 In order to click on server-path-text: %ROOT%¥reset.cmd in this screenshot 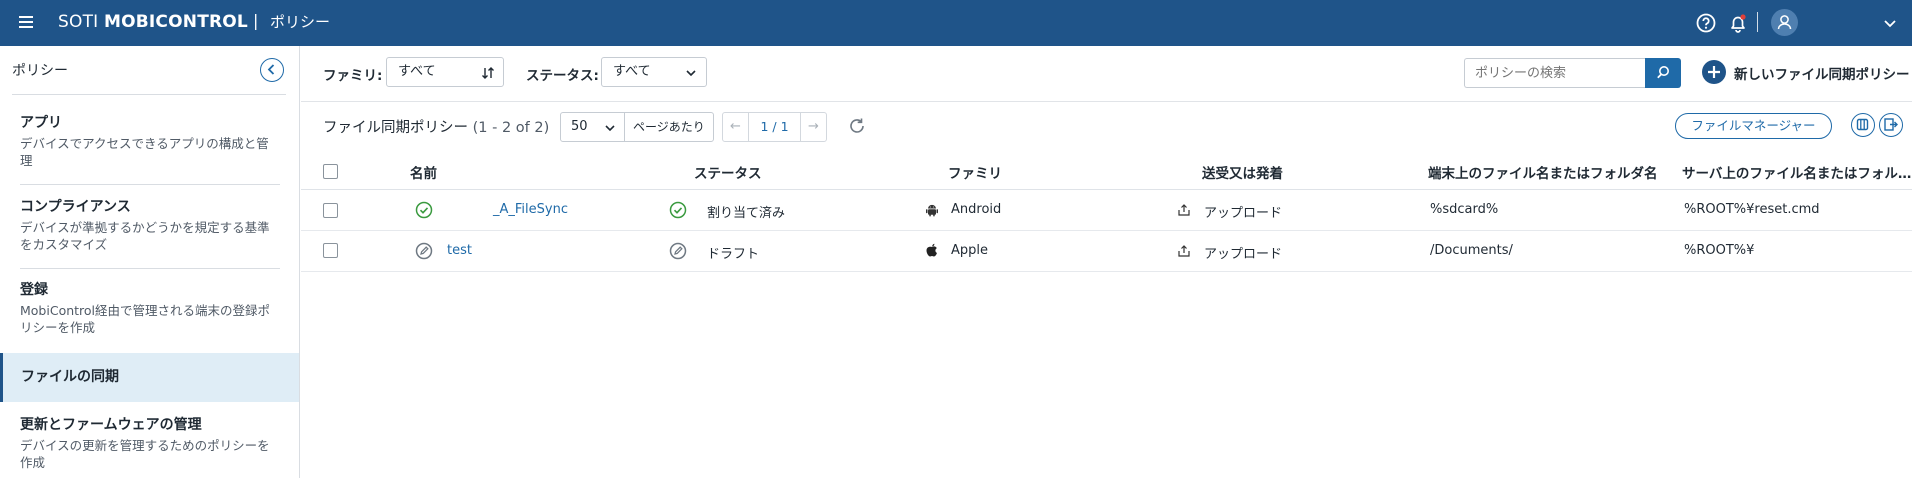, I will do `click(1752, 209)`.